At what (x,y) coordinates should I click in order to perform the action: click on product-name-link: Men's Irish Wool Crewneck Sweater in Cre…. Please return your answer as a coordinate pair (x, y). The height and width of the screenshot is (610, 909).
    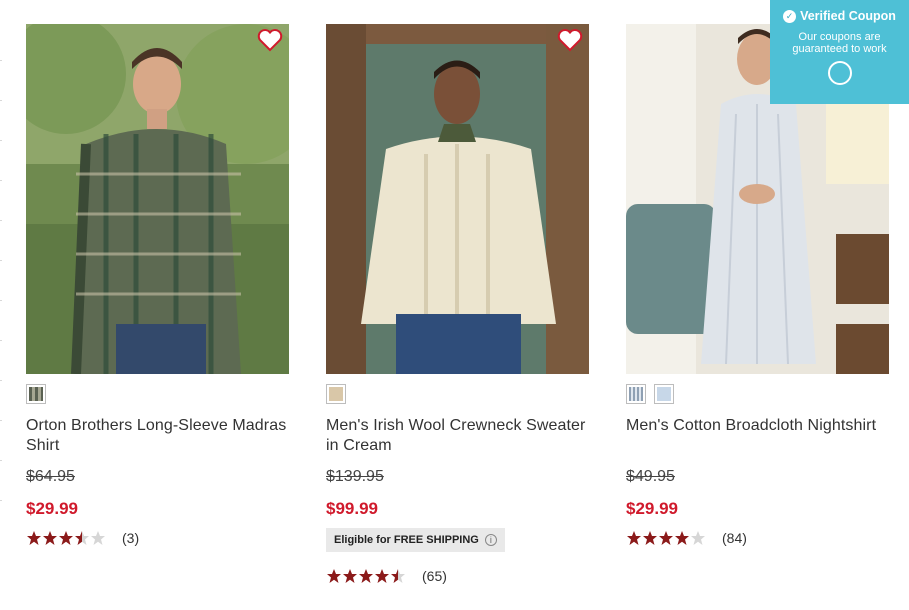
    Looking at the image, I should click on (455, 435).